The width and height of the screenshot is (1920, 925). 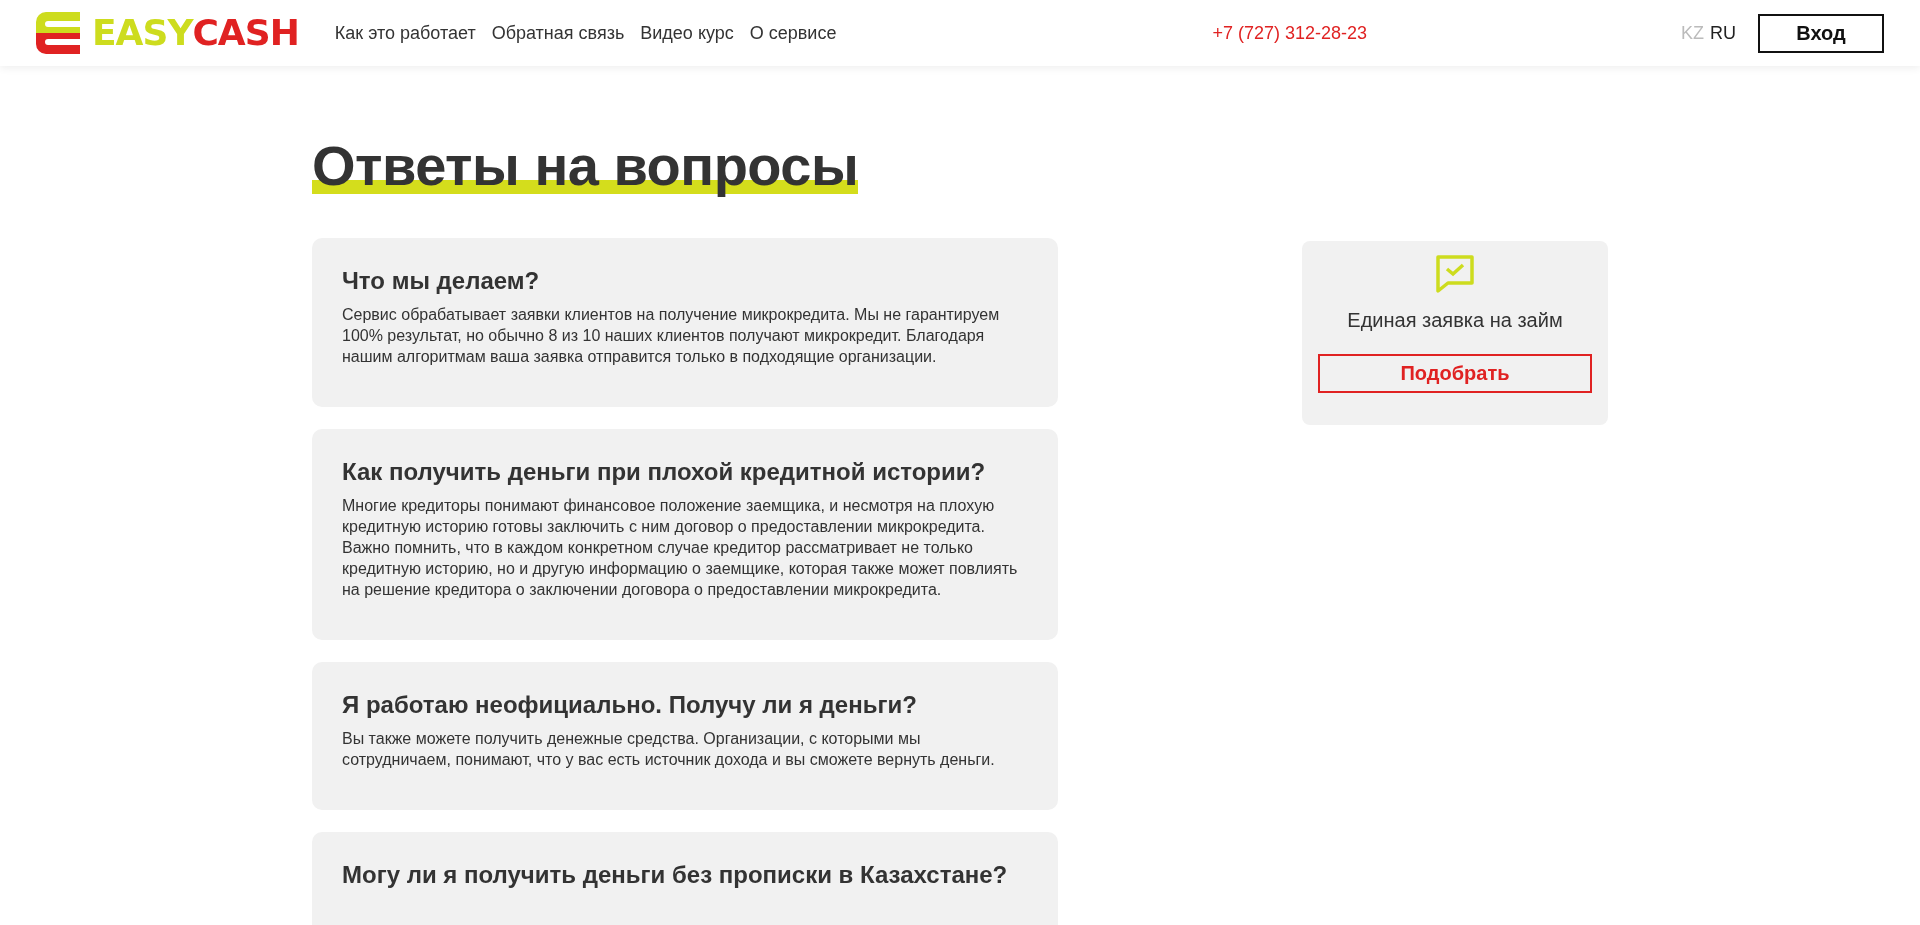 I want to click on language-link: RU, so click(x=1723, y=33).